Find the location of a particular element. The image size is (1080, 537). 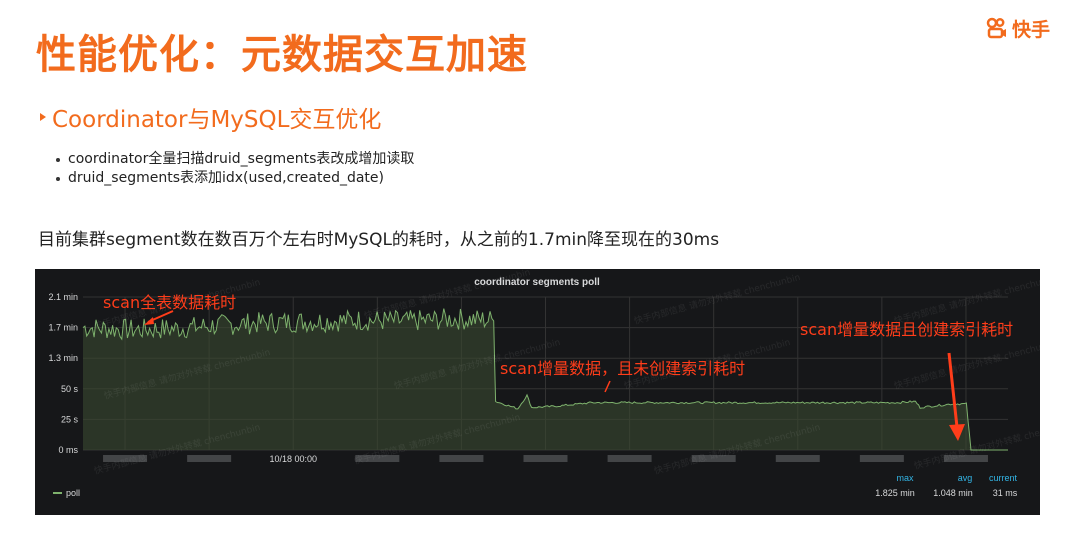

stat-value: 1.048 min is located at coordinates (953, 493).